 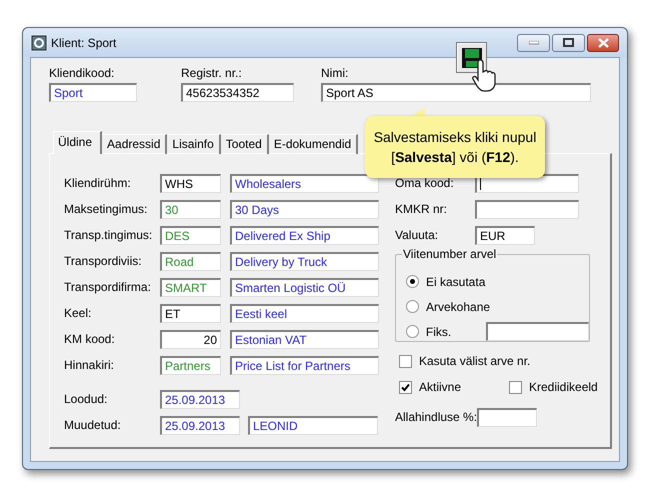 What do you see at coordinates (190, 365) in the screenshot?
I see `code-field: Partners` at bounding box center [190, 365].